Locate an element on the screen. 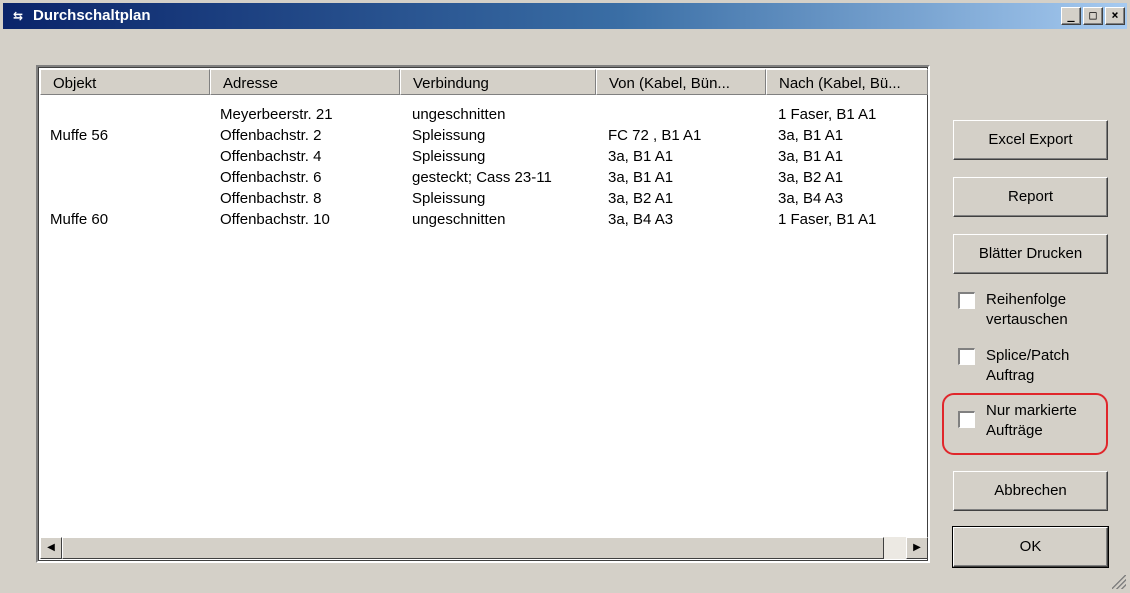 This screenshot has width=1130, height=593. resize-grip-icon is located at coordinates (1119, 582).